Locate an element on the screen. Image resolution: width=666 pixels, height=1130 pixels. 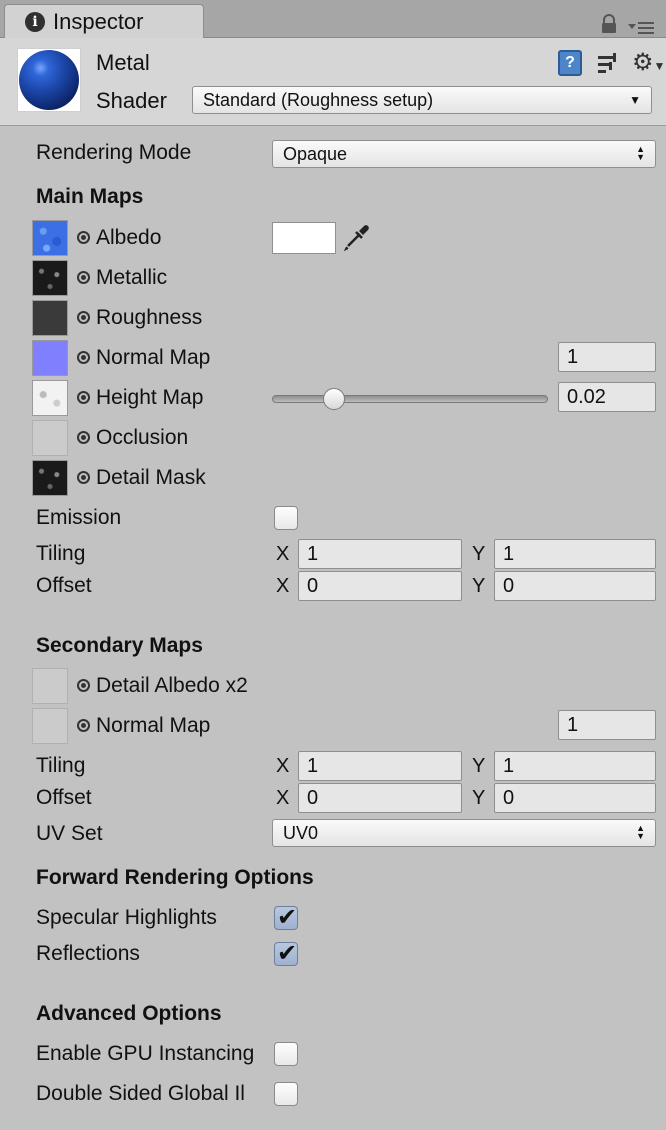
detail-normal-map-label: Normal Map is located at coordinates (153, 725).